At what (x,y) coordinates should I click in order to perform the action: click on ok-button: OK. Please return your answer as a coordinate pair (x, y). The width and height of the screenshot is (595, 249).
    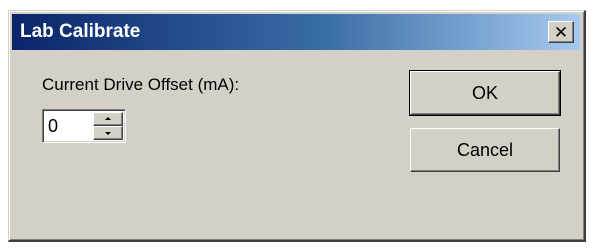
    Looking at the image, I should click on (485, 93).